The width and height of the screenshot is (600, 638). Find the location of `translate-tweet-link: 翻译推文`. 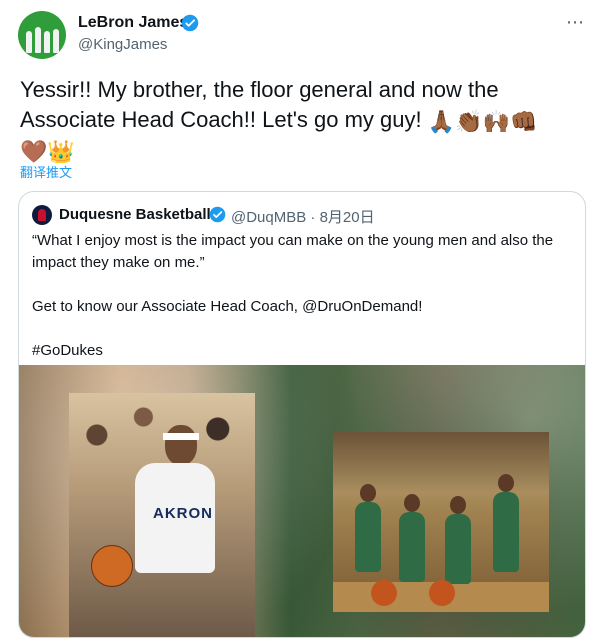

translate-tweet-link: 翻译推文 is located at coordinates (46, 171).